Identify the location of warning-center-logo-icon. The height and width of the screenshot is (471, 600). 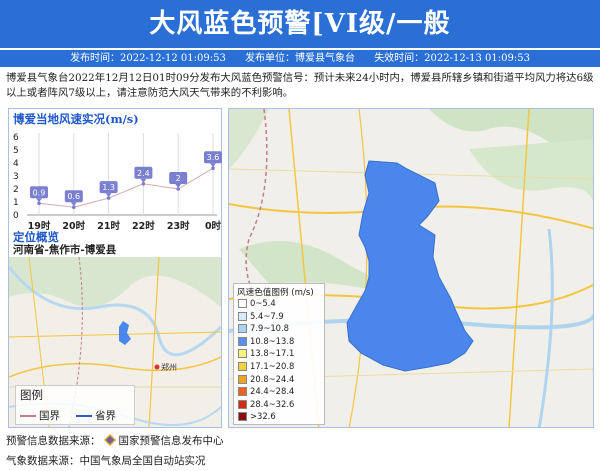
(109, 440).